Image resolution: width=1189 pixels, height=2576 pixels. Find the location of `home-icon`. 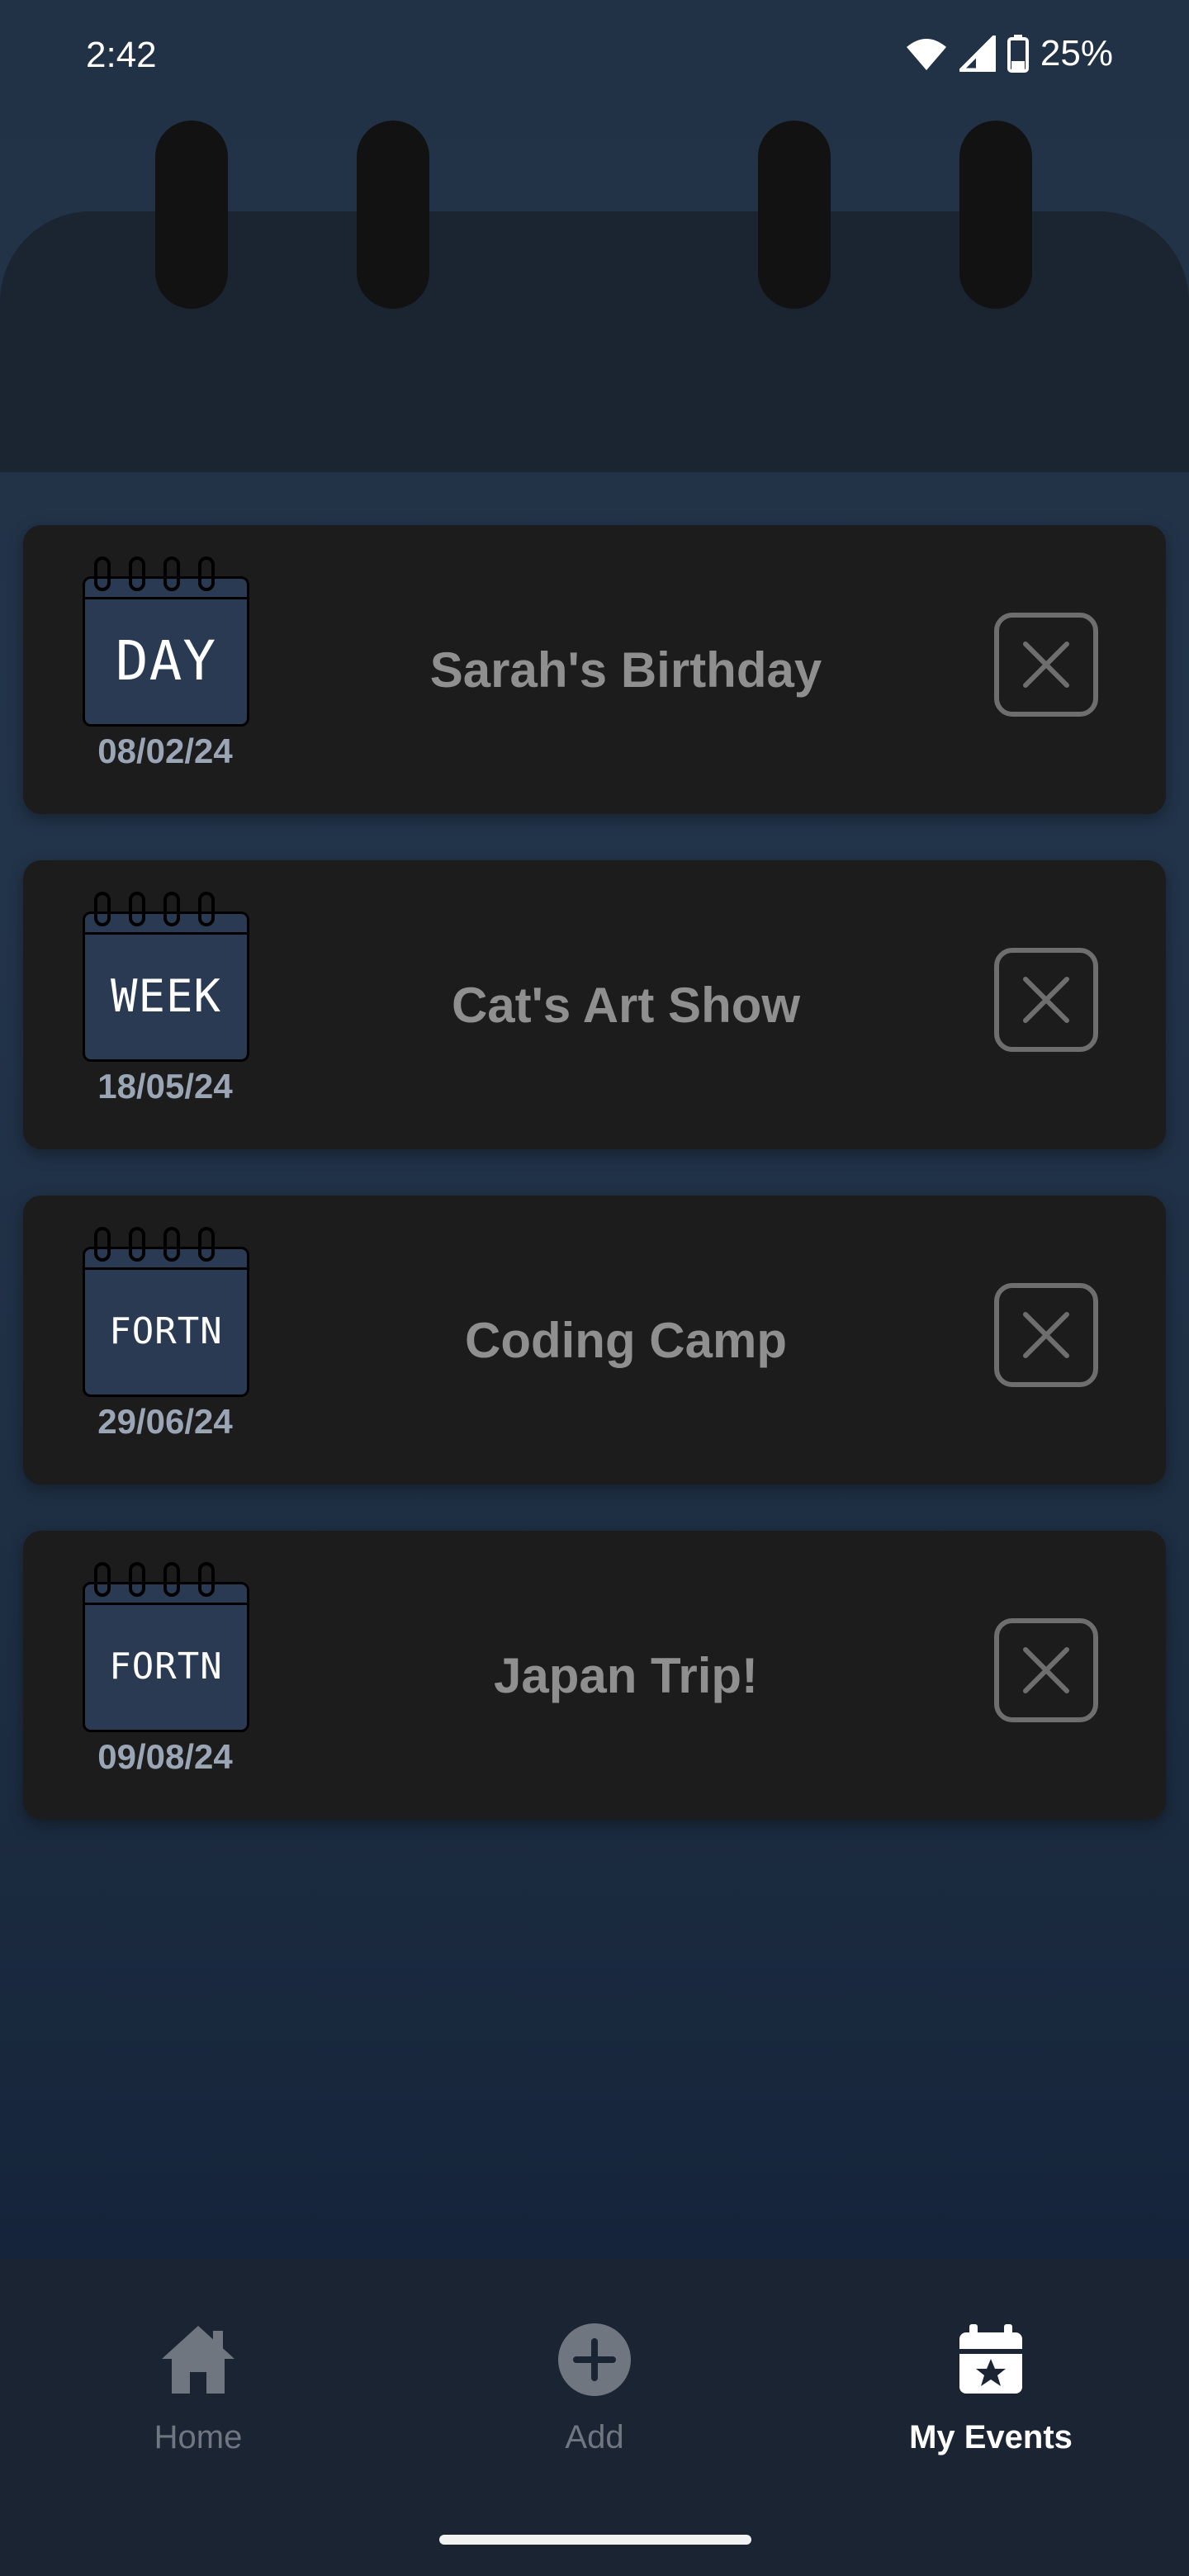

home-icon is located at coordinates (198, 2360).